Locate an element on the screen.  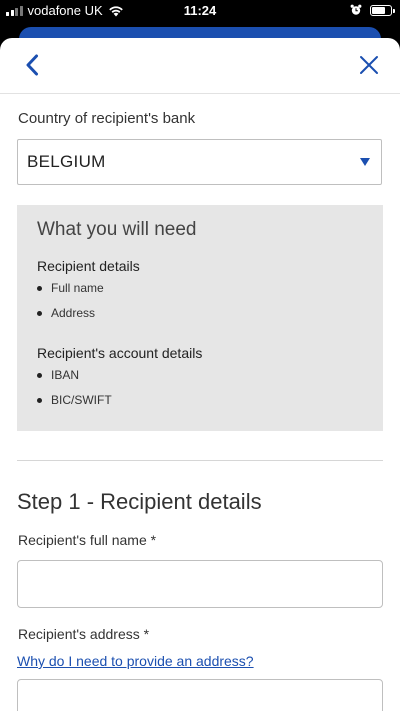
requirements-section-heading: Recipient's account details is located at coordinates (120, 353).